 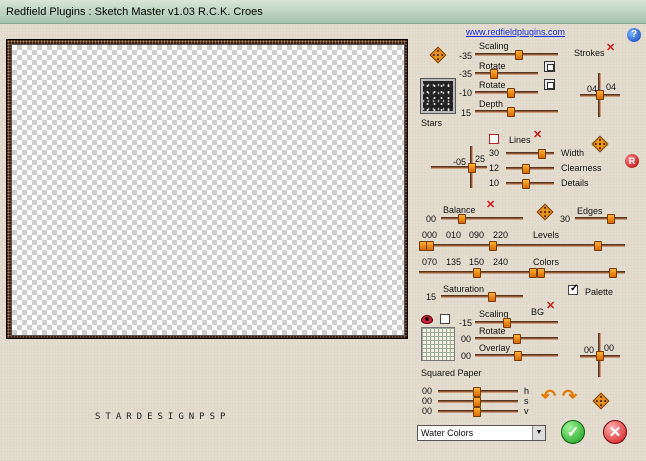 What do you see at coordinates (530, 153) in the screenshot?
I see `lines-width-track` at bounding box center [530, 153].